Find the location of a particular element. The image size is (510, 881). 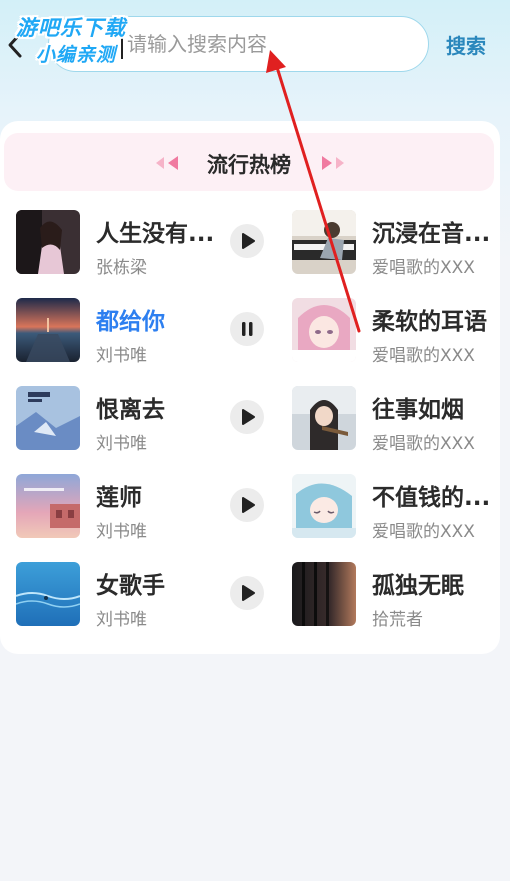

song-item: 恨离去 刘书唯 is located at coordinates (140, 420).